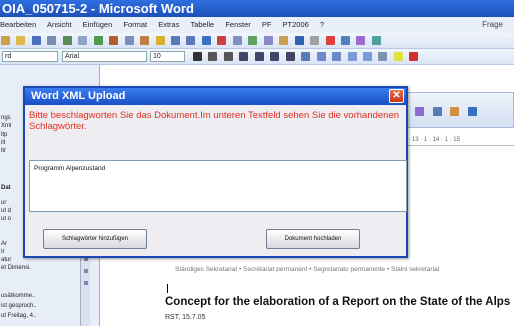 This screenshot has width=514, height=326. Describe the element at coordinates (376, 40) in the screenshot. I see `zoom-icon` at that location.